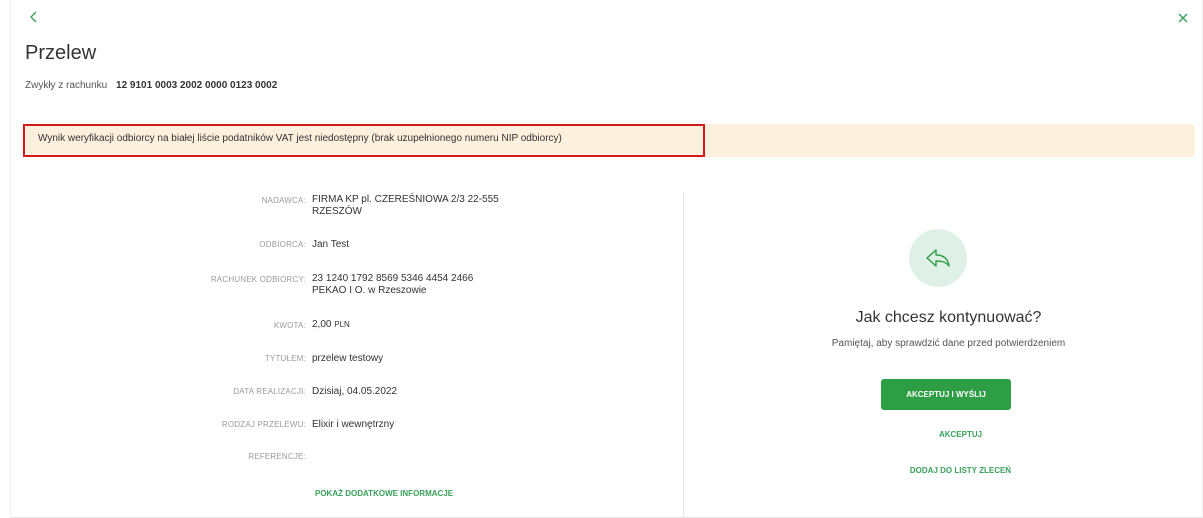  Describe the element at coordinates (393, 278) in the screenshot. I see `recipient-account-number: 23 1240 1792 8569 5346 4454 2466` at that location.